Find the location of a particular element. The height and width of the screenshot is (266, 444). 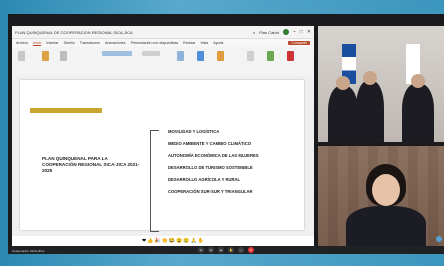

video-tile-speaker is located at coordinates (381, 196).